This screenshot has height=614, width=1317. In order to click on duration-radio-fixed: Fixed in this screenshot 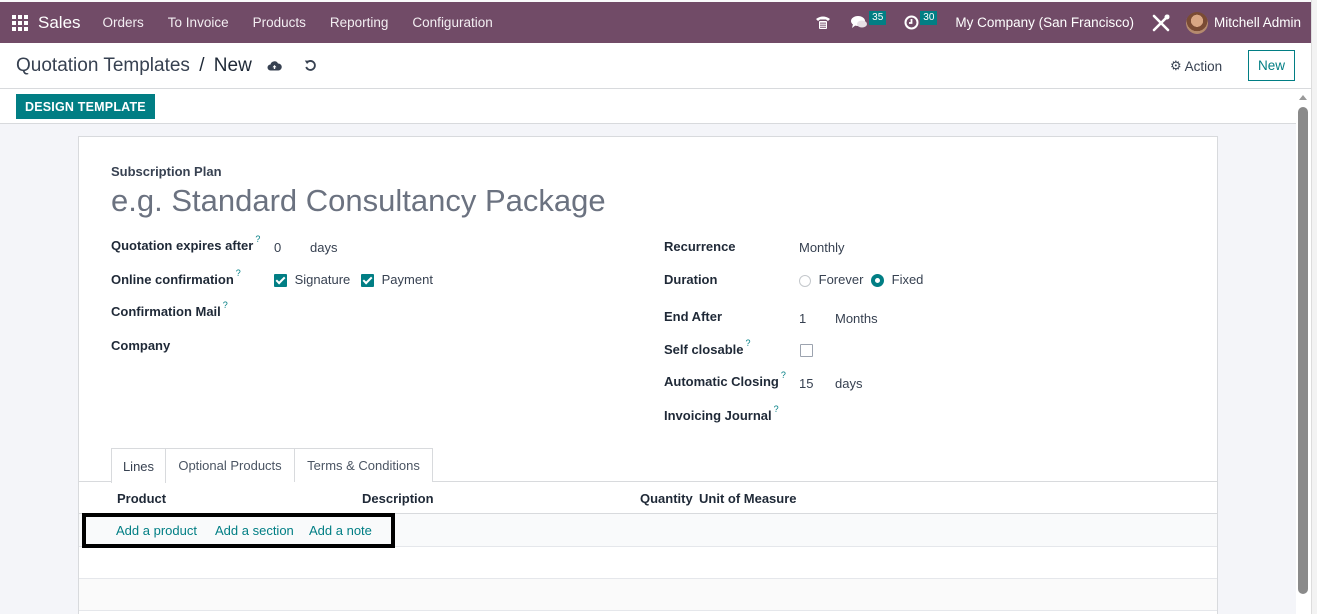, I will do `click(897, 280)`.